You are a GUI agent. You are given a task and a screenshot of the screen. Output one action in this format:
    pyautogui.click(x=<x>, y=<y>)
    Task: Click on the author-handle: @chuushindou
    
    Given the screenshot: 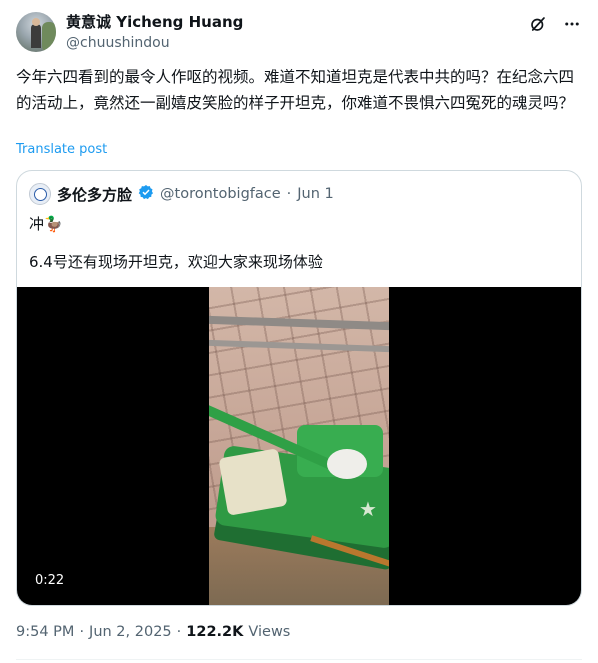 What is the action you would take?
    pyautogui.click(x=154, y=43)
    